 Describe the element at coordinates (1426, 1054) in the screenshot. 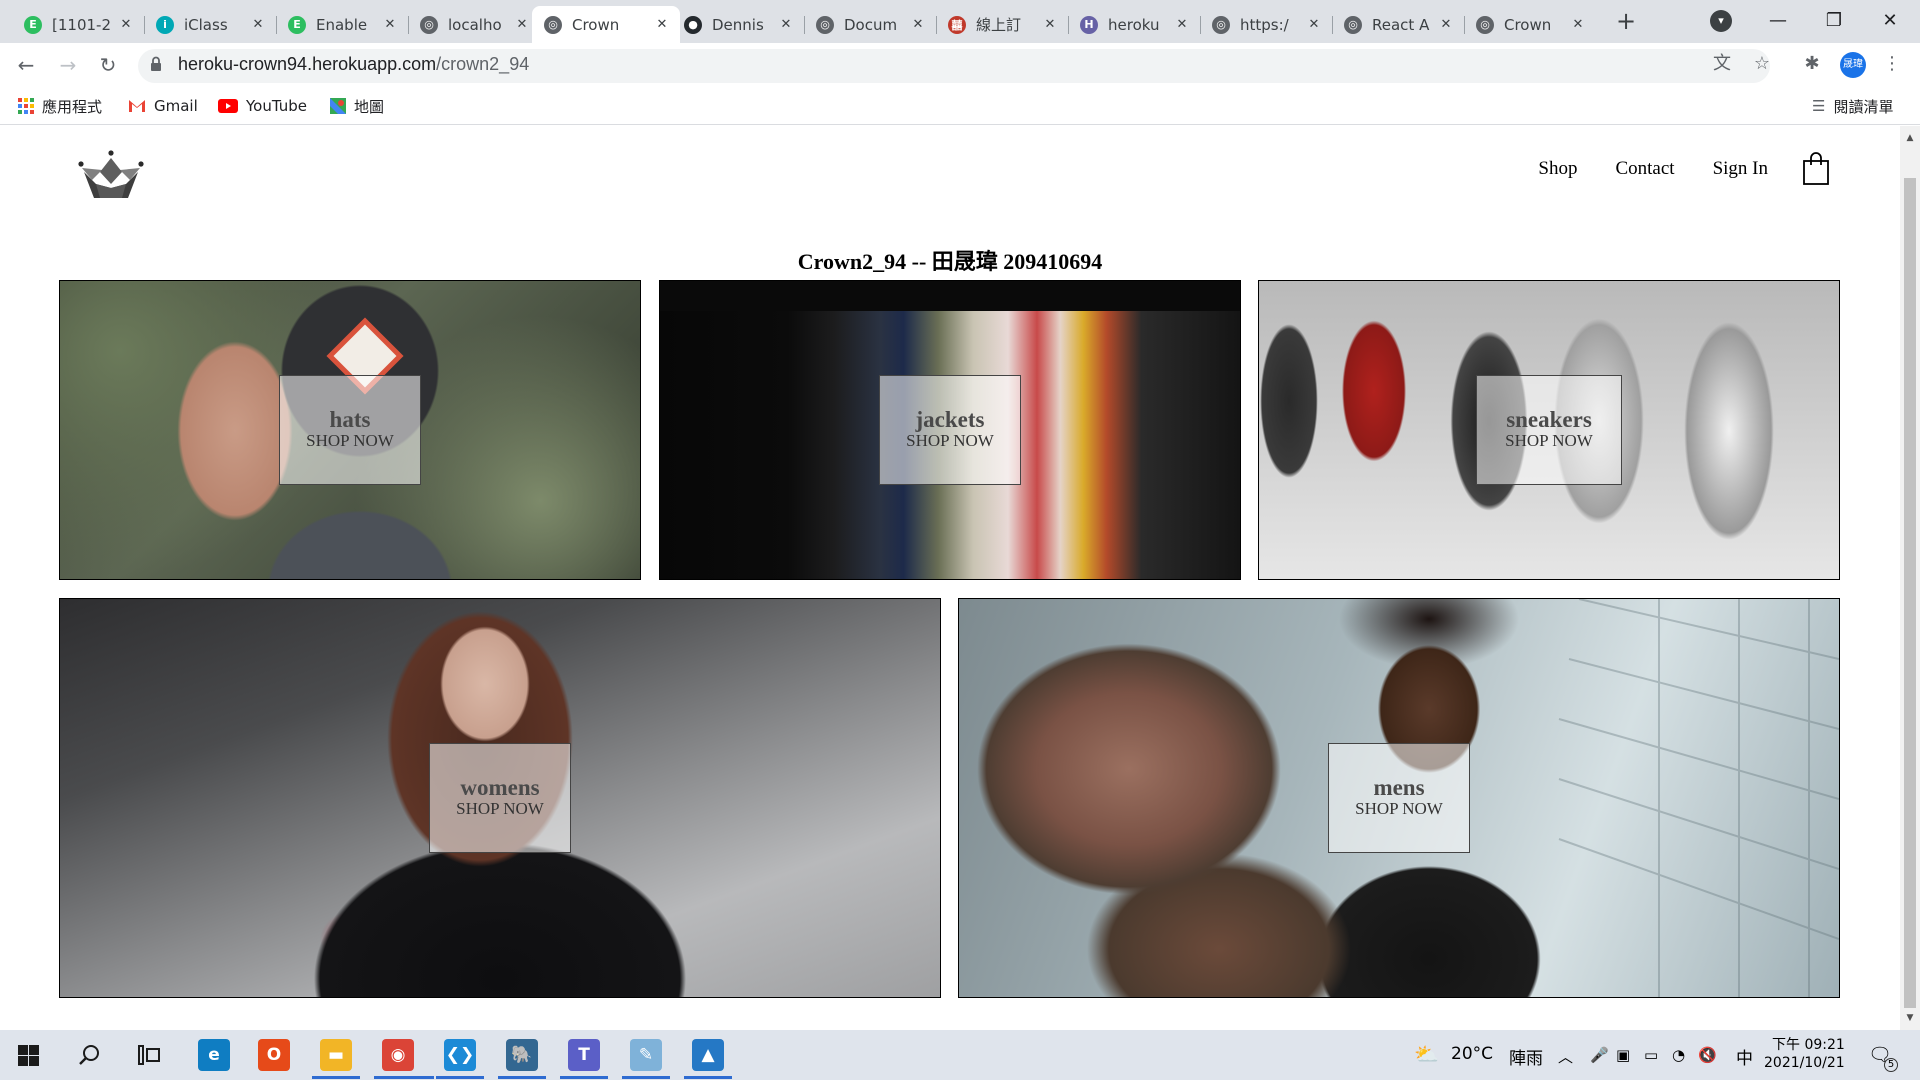

I see `weather-icon: ⛅` at that location.